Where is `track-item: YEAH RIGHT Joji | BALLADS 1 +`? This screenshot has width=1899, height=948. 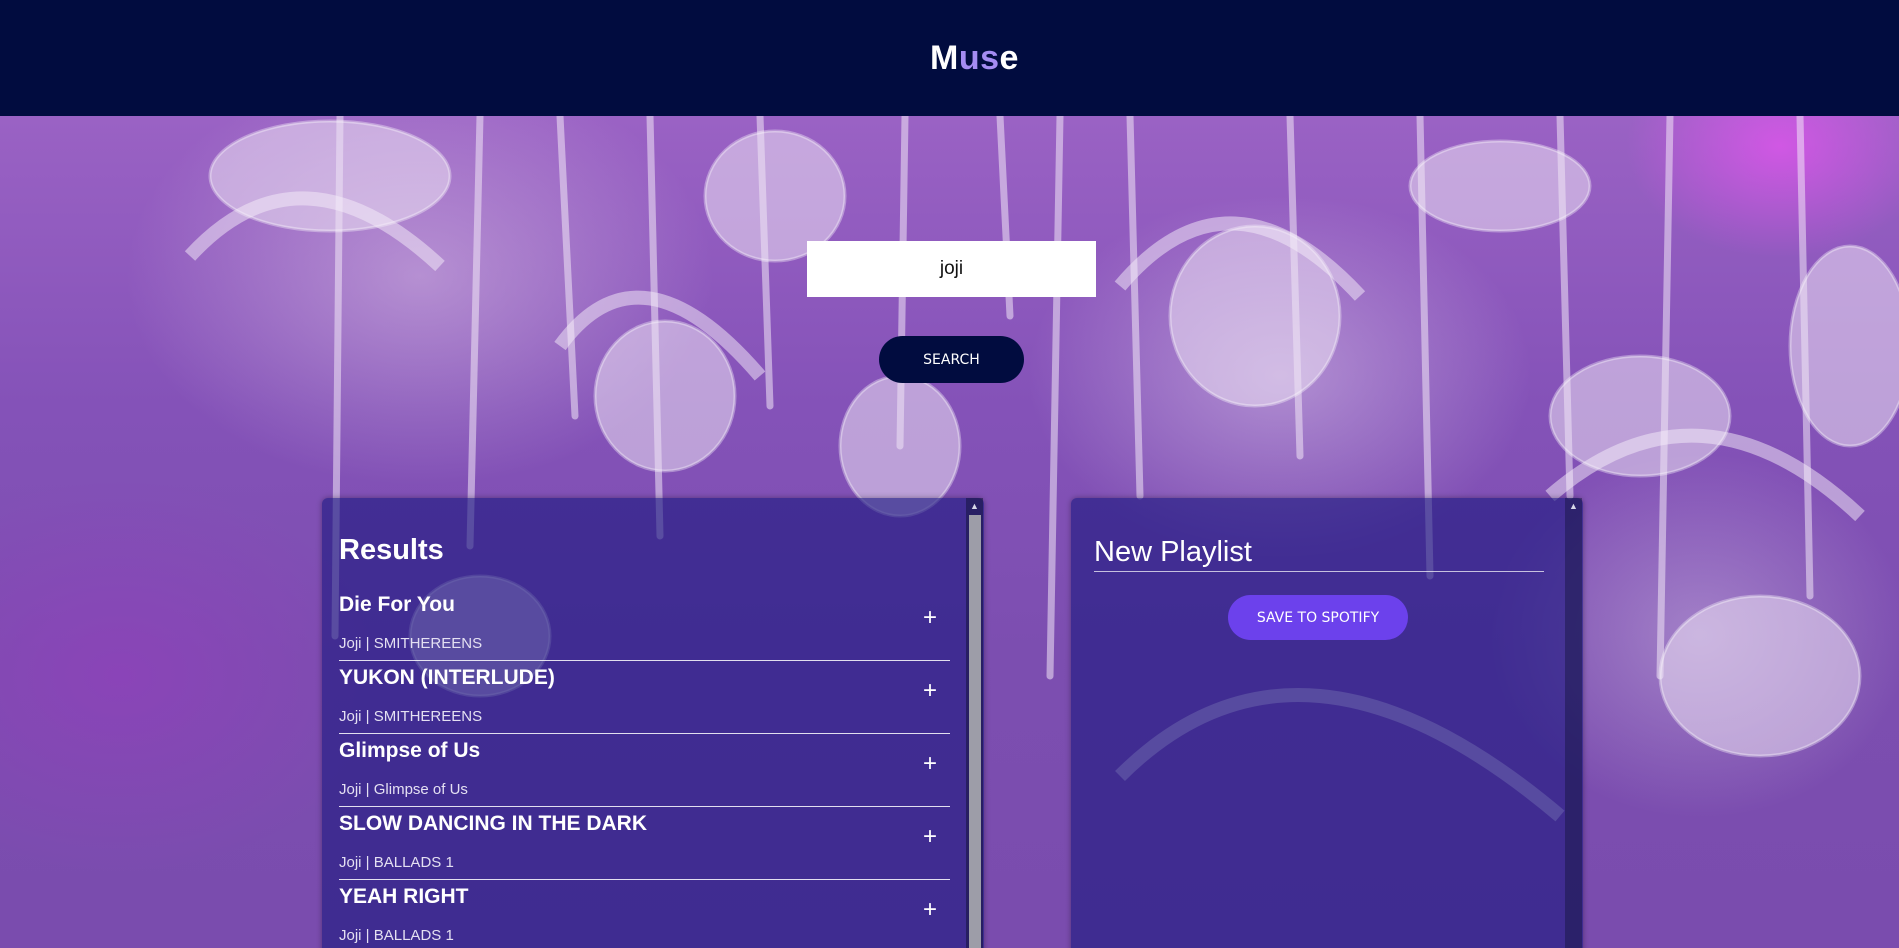 track-item: YEAH RIGHT Joji | BALLADS 1 + is located at coordinates (644, 914).